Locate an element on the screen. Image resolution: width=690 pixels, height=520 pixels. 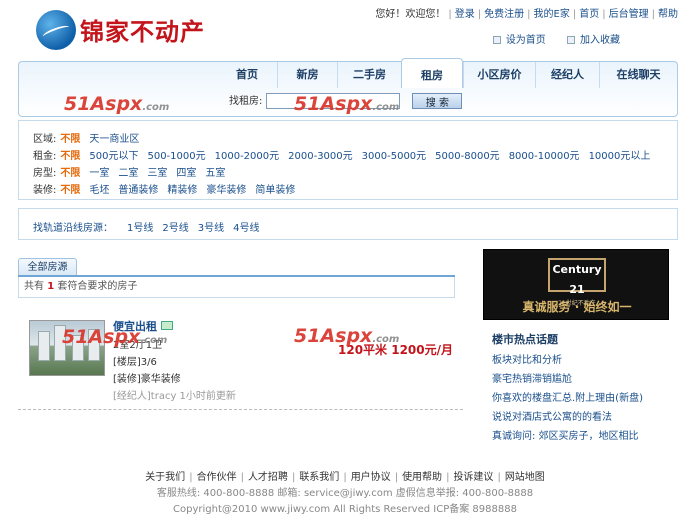
greeting-text: 您好！欢迎您！ is located at coordinates (410, 14).